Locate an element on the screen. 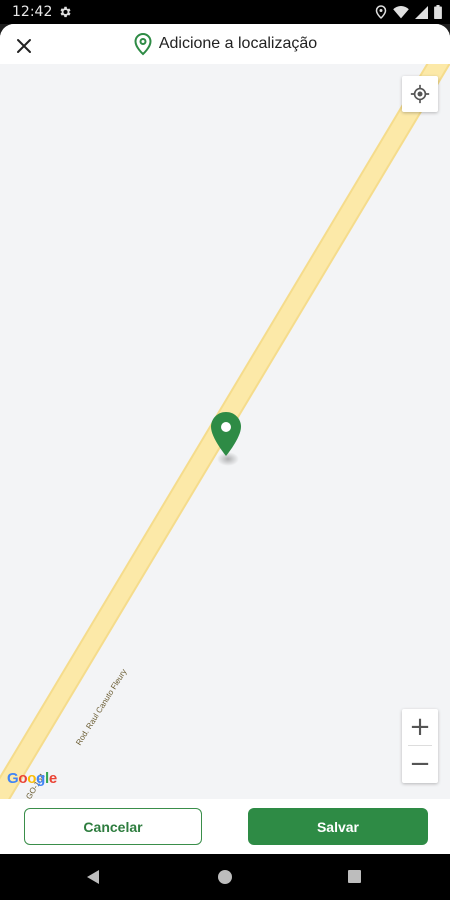 The height and width of the screenshot is (900, 450). zoom-out-button: − is located at coordinates (420, 764).